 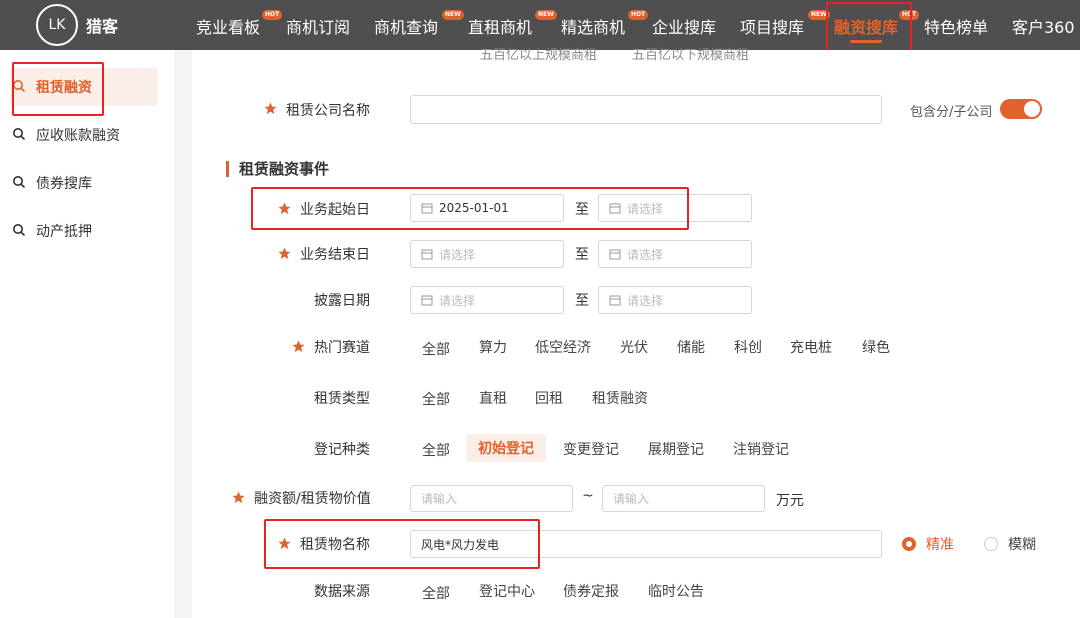 I want to click on hot-track-option: 算力, so click(x=493, y=347).